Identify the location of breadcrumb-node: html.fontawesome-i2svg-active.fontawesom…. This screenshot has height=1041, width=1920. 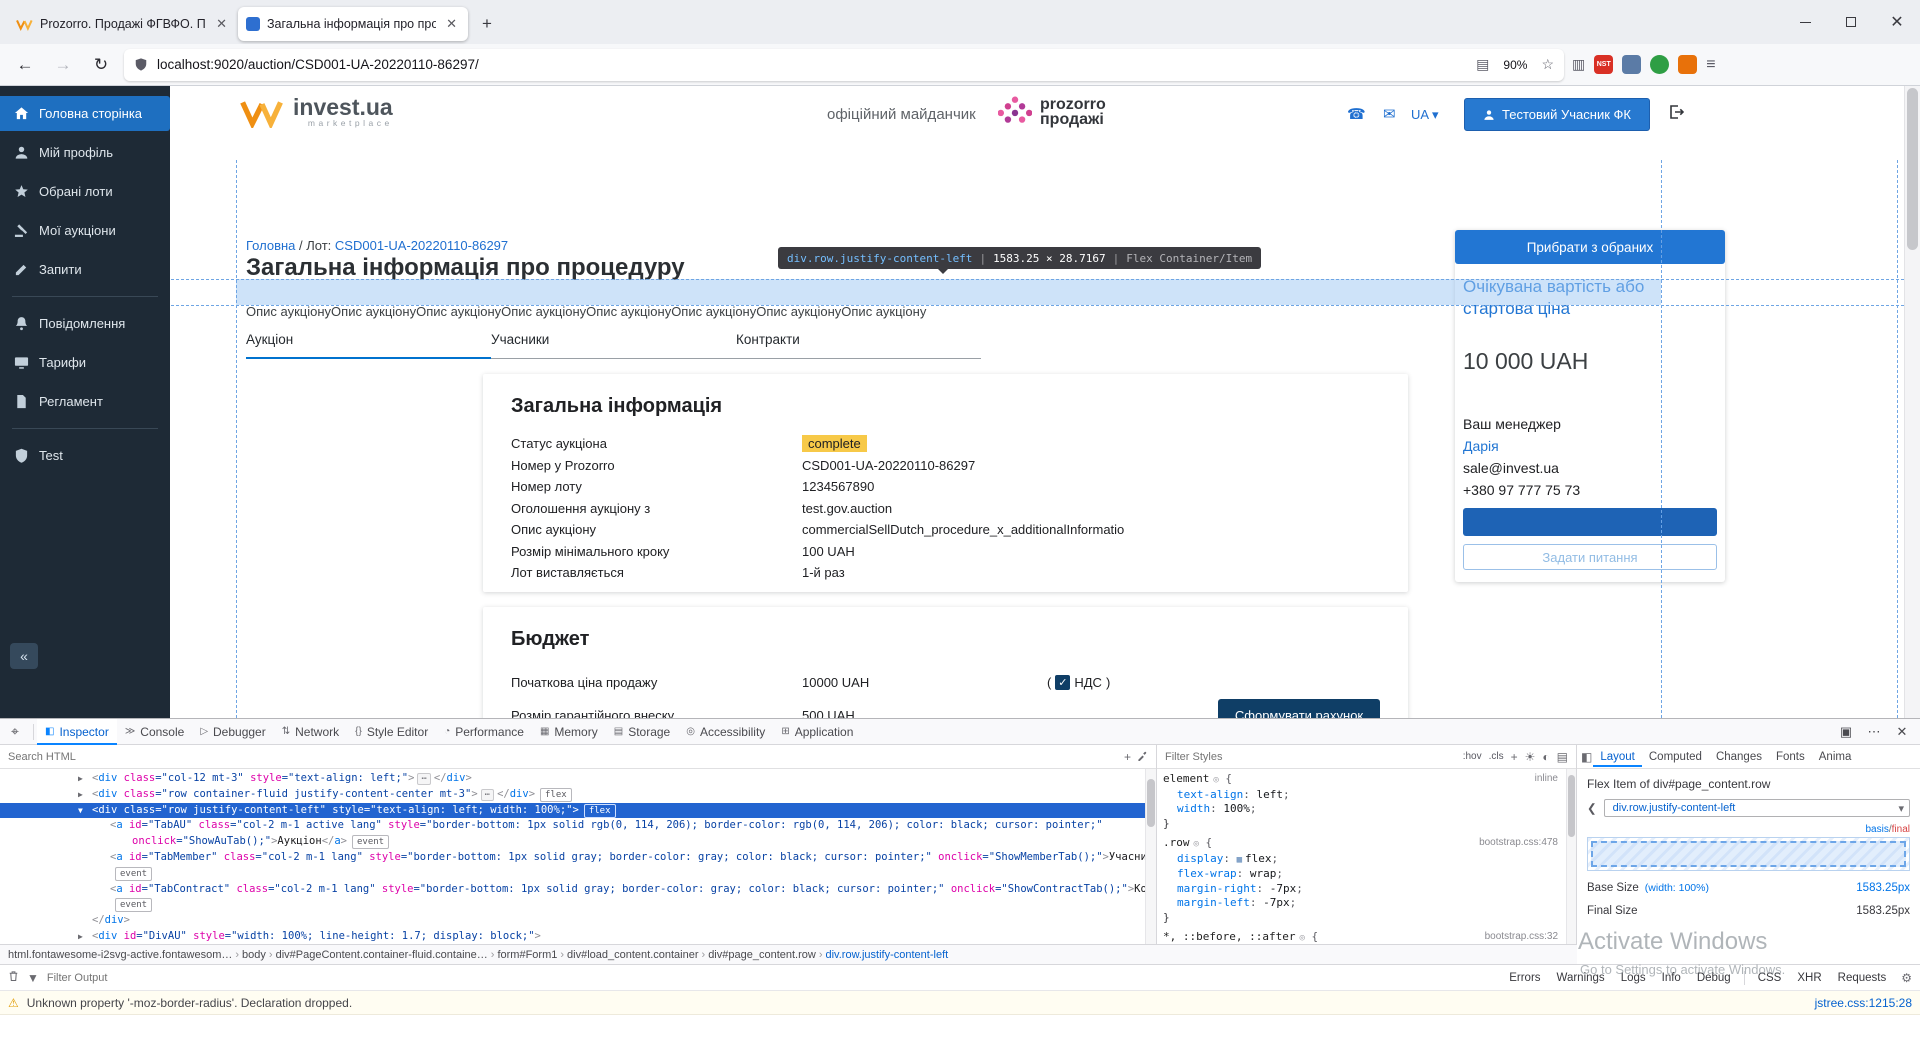
(120, 955).